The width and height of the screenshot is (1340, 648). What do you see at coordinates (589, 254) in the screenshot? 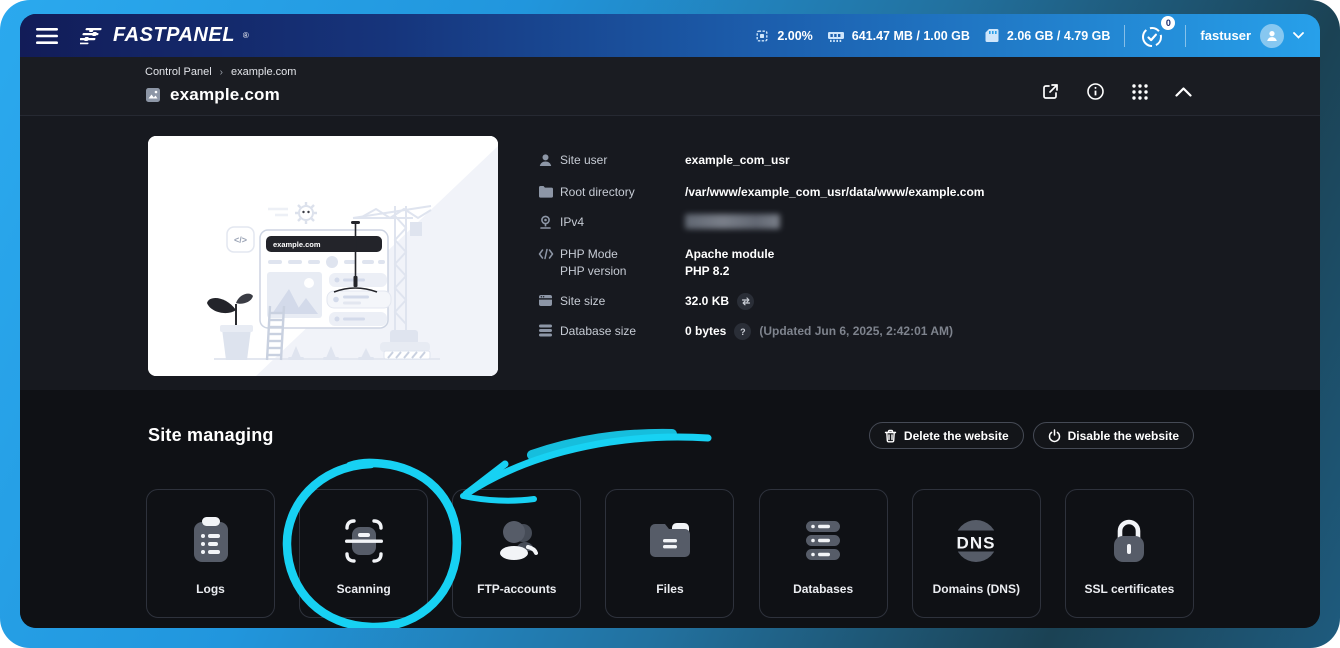
I see `info-label: PHP Mode` at bounding box center [589, 254].